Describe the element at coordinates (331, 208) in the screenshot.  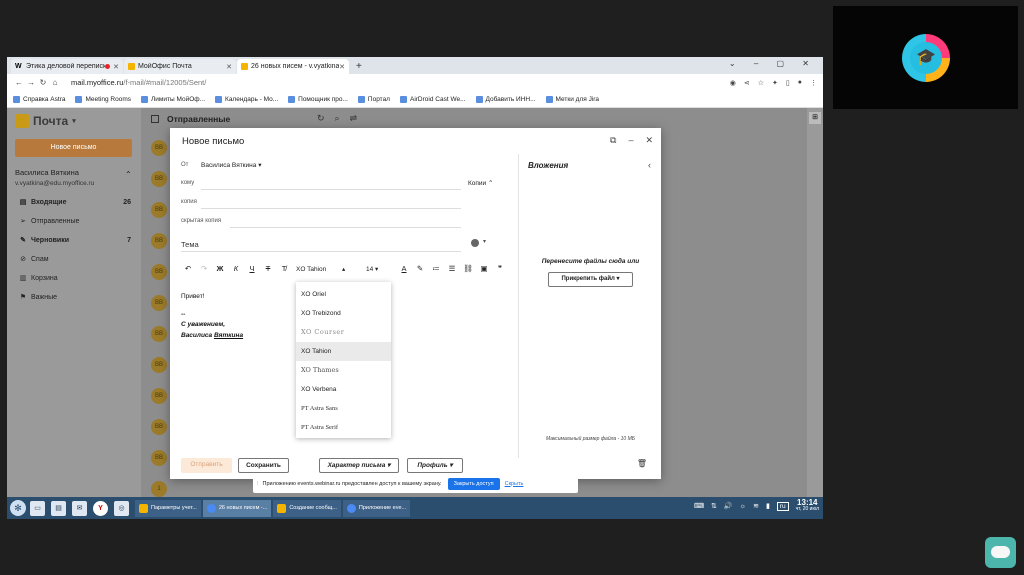
I see `cc-input` at that location.